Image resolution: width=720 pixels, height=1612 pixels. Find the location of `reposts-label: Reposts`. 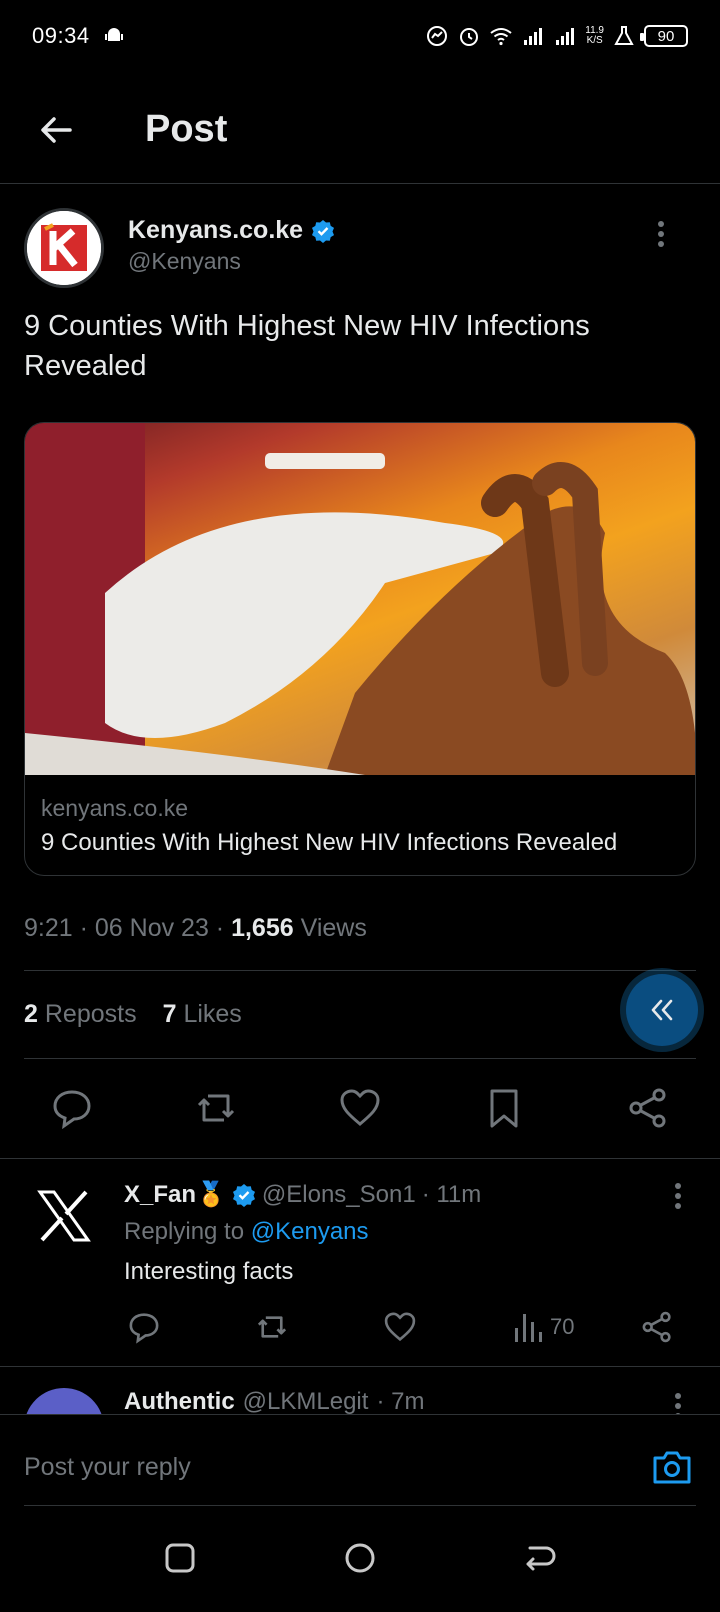

reposts-label: Reposts is located at coordinates (90, 1014).